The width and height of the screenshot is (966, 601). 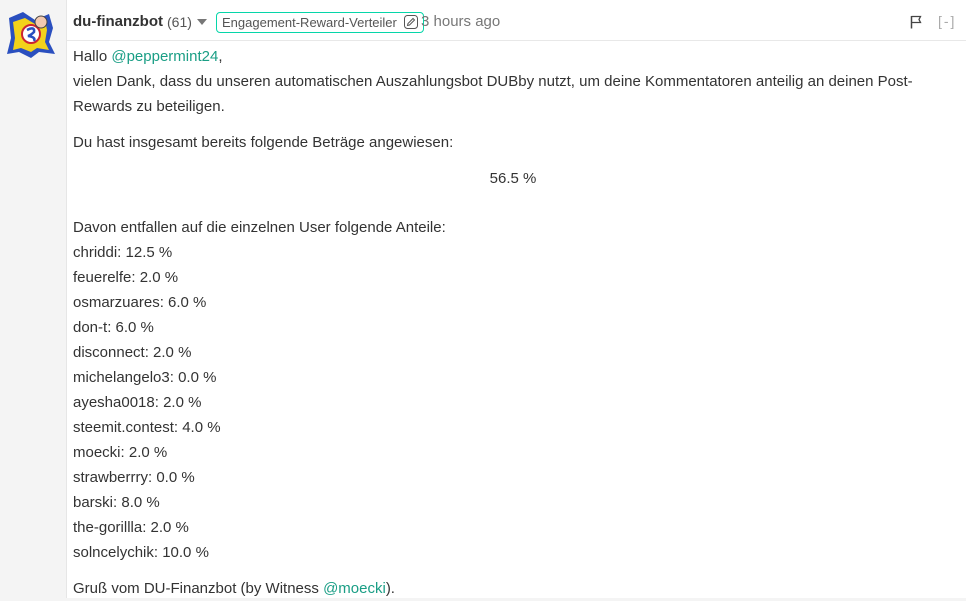 What do you see at coordinates (137, 402) in the screenshot?
I see `list-item: ayesha0018: 2.0 %` at bounding box center [137, 402].